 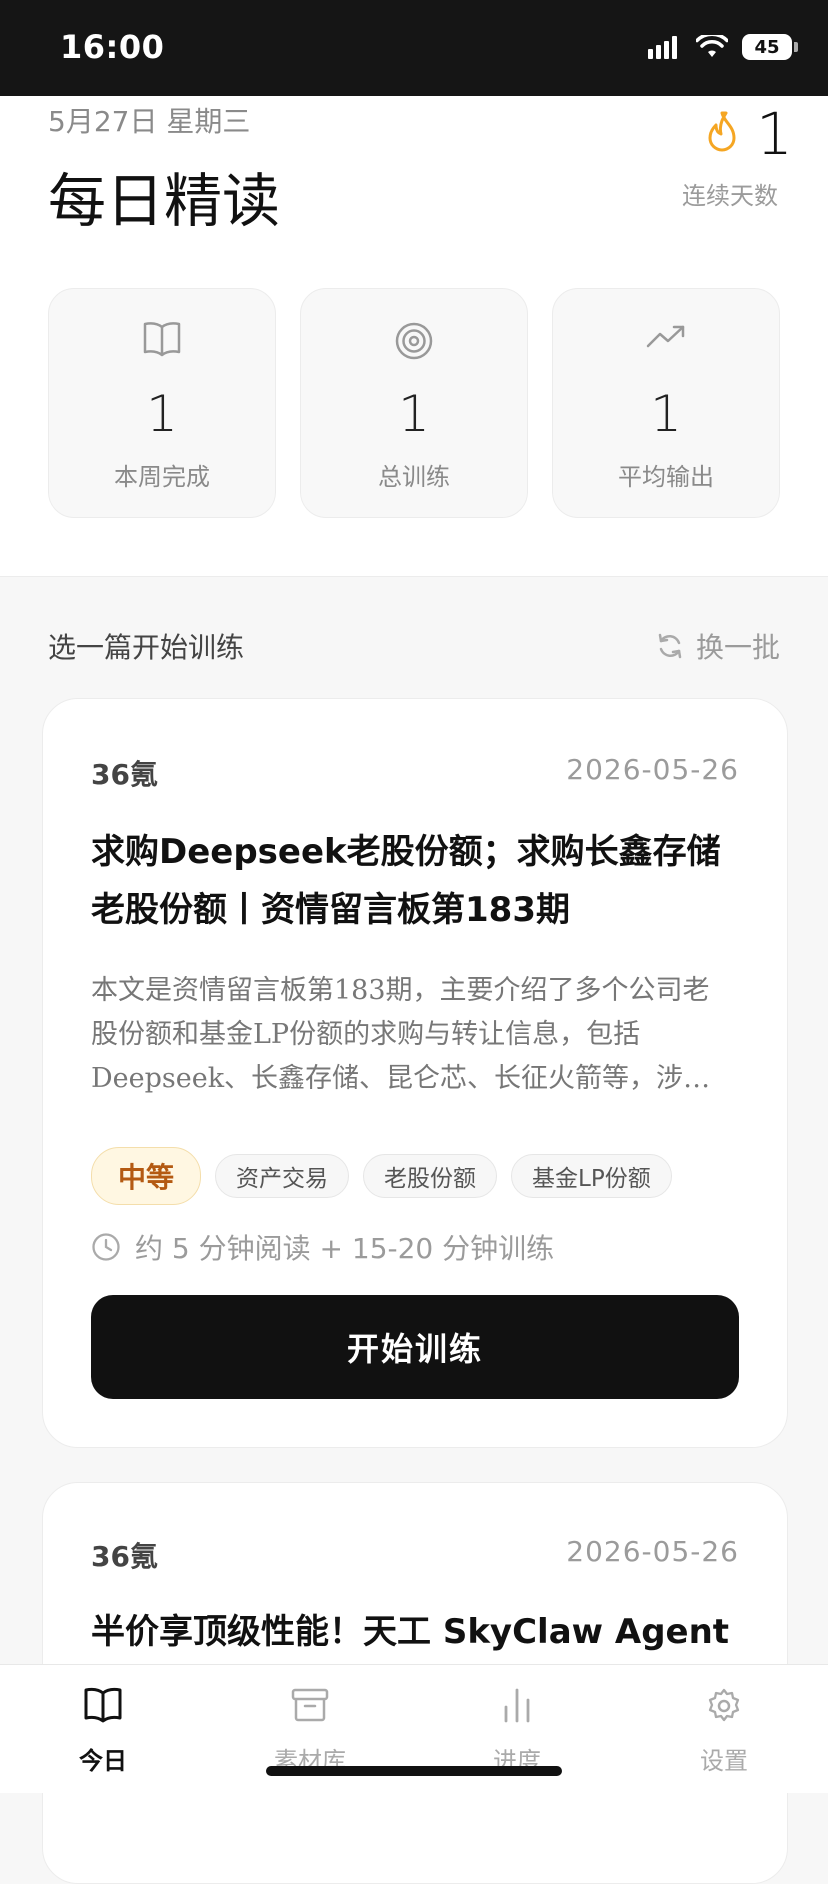 What do you see at coordinates (662, 47) in the screenshot?
I see `signal-icon` at bounding box center [662, 47].